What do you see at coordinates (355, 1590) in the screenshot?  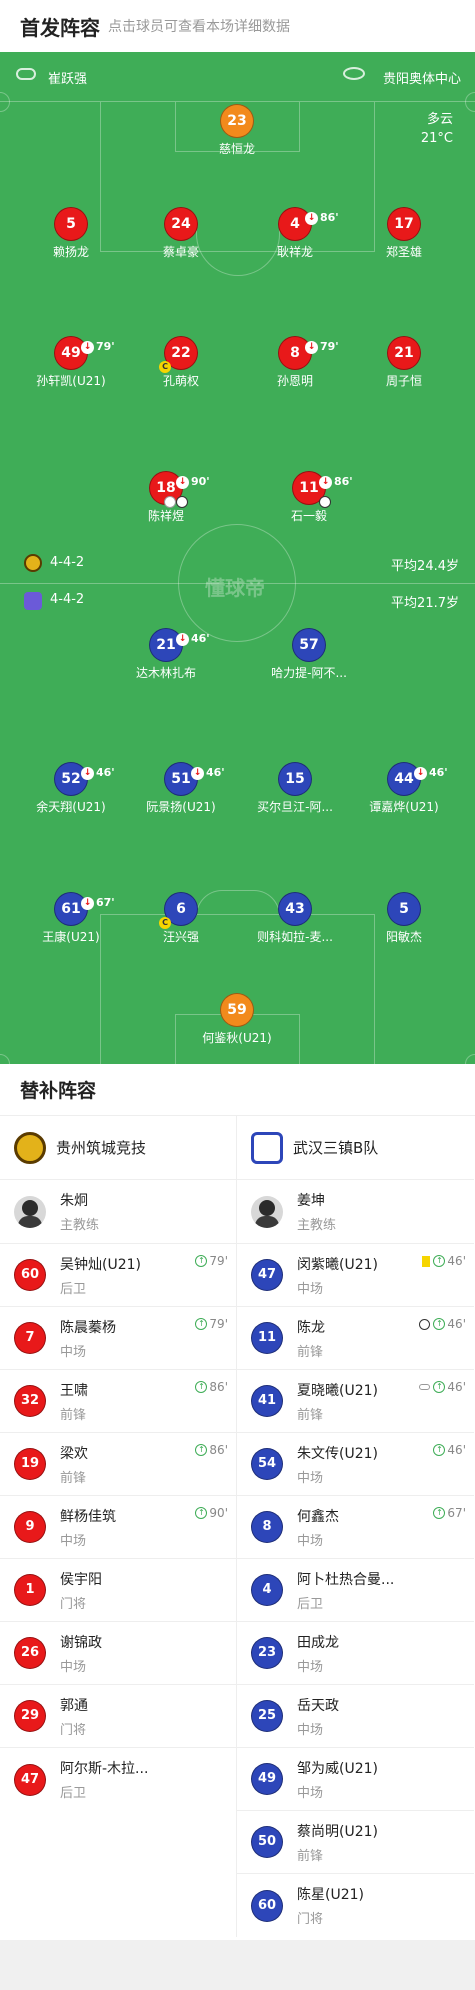 I see `sub-player-row: 4 阿卜杜热合曼... 后卫` at bounding box center [355, 1590].